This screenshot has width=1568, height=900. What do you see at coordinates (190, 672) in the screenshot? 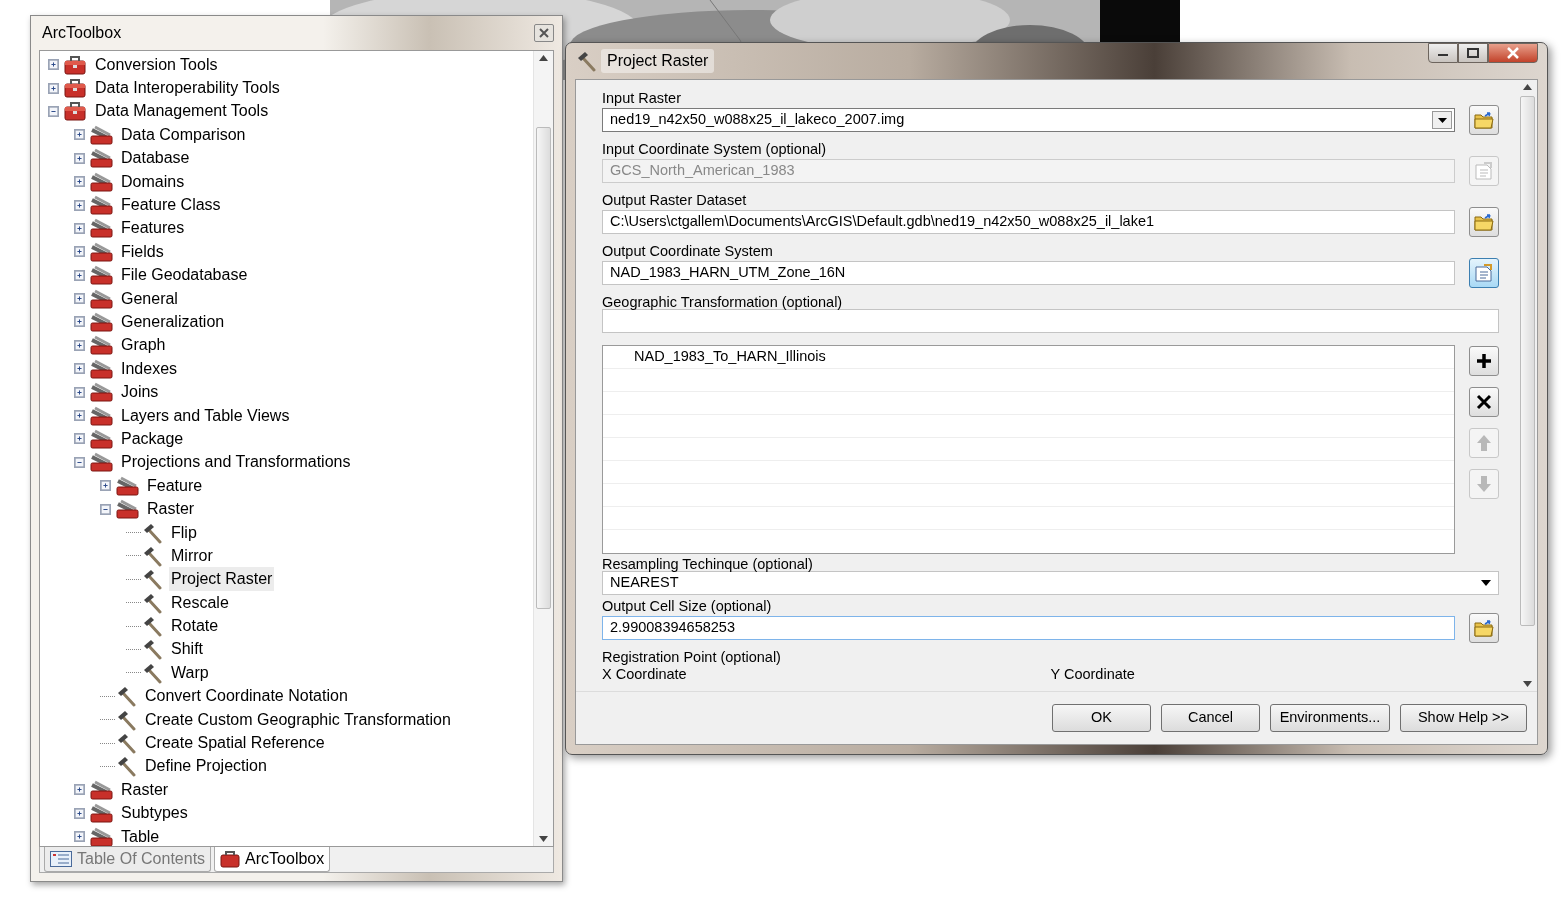
I see `tree-item: Warp` at bounding box center [190, 672].